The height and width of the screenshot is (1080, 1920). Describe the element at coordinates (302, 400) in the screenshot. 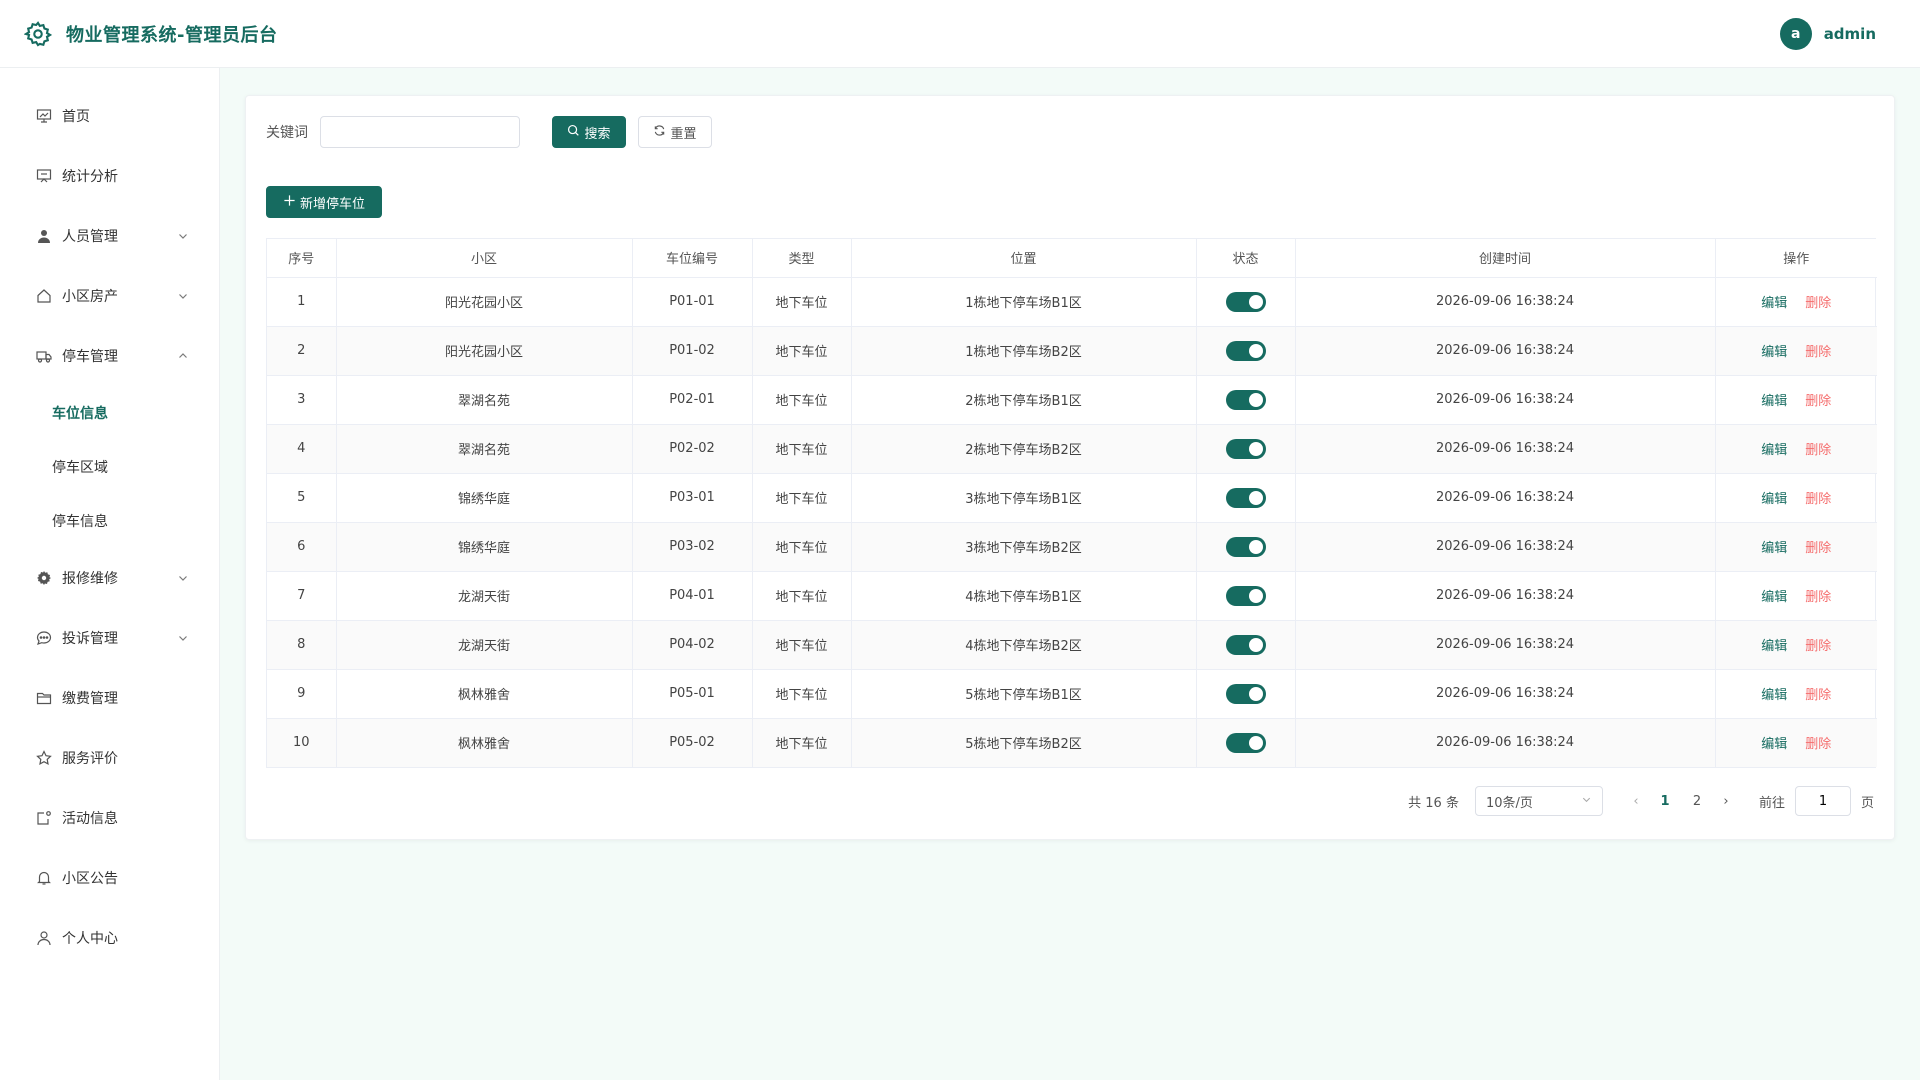

I see `cell-no: 3` at that location.